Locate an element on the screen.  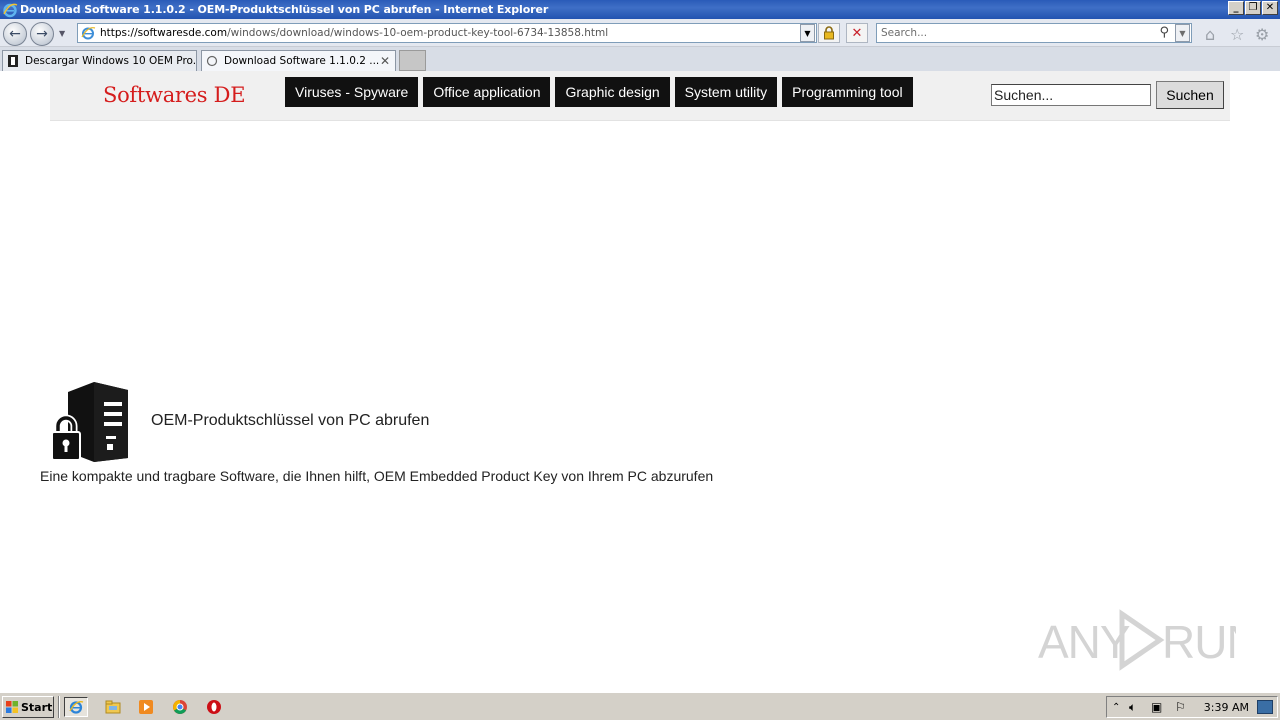
close-tab-icon: ✕ is located at coordinates (385, 61).